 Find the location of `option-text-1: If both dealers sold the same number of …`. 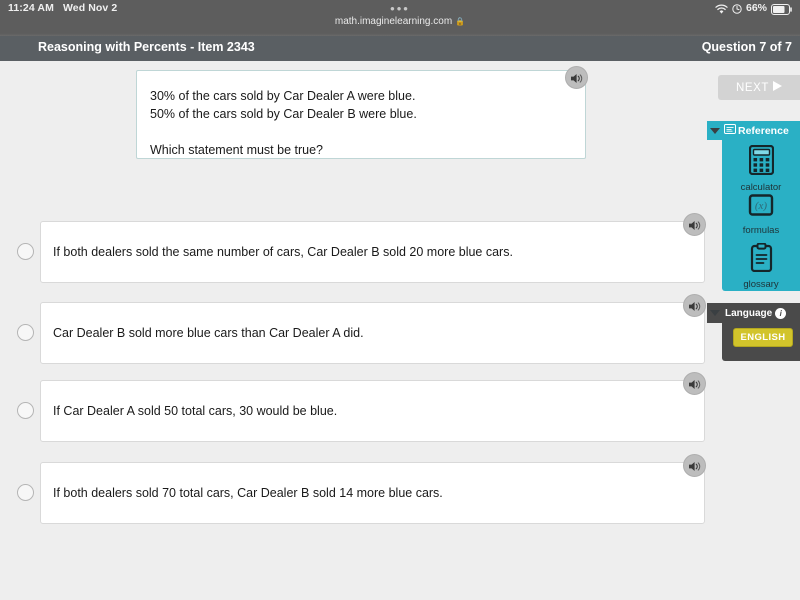

option-text-1: If both dealers sold the same number of … is located at coordinates (283, 252).